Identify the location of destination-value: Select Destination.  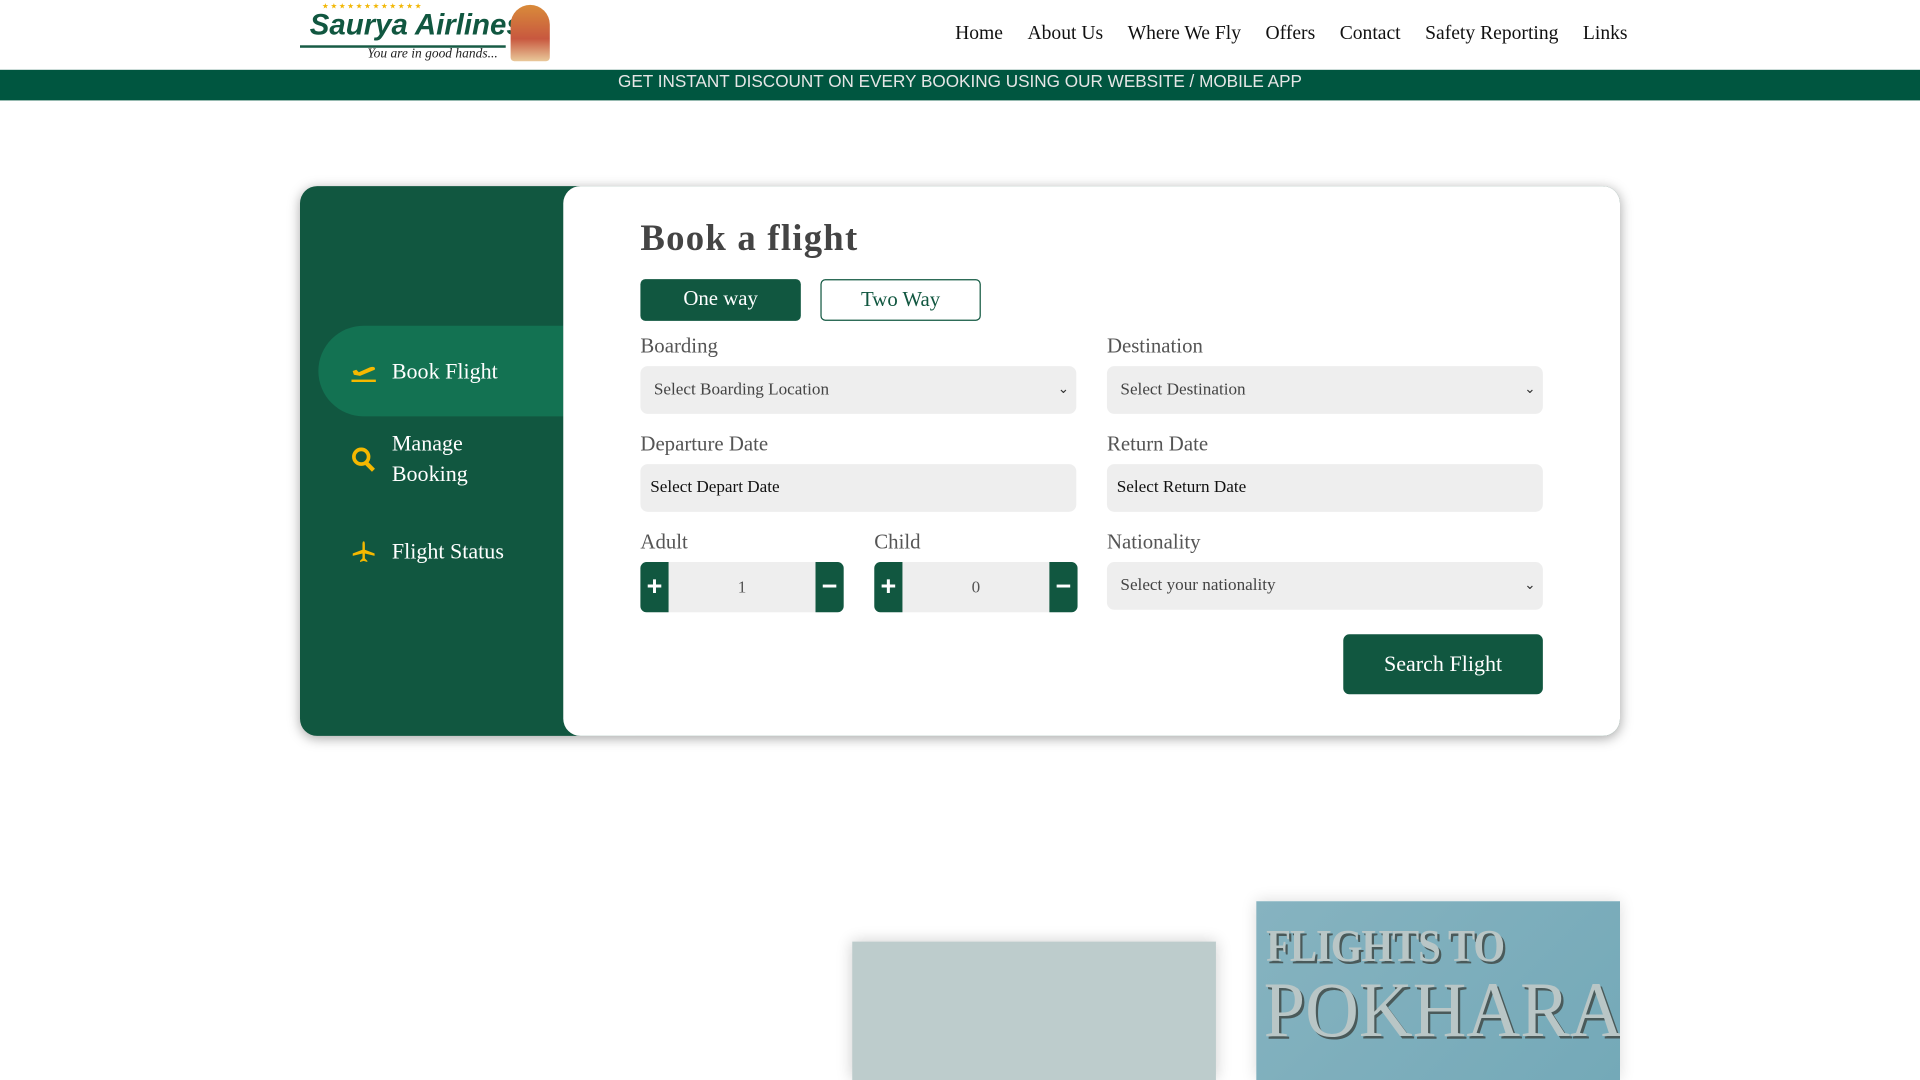
(1183, 390).